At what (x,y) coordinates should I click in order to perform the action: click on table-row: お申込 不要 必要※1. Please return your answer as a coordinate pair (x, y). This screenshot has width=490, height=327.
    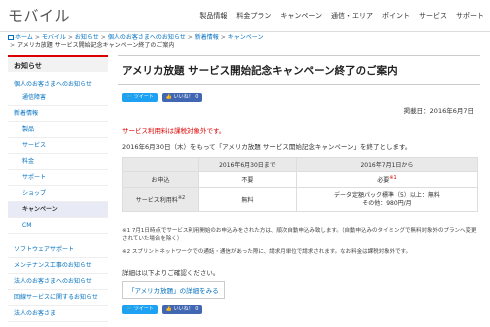
    Looking at the image, I should click on (300, 179).